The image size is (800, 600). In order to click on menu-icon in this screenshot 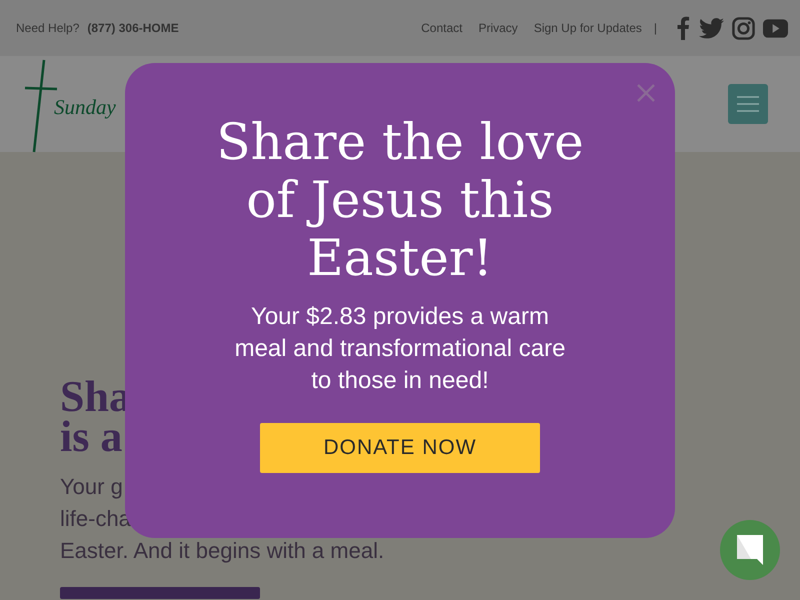, I will do `click(748, 104)`.